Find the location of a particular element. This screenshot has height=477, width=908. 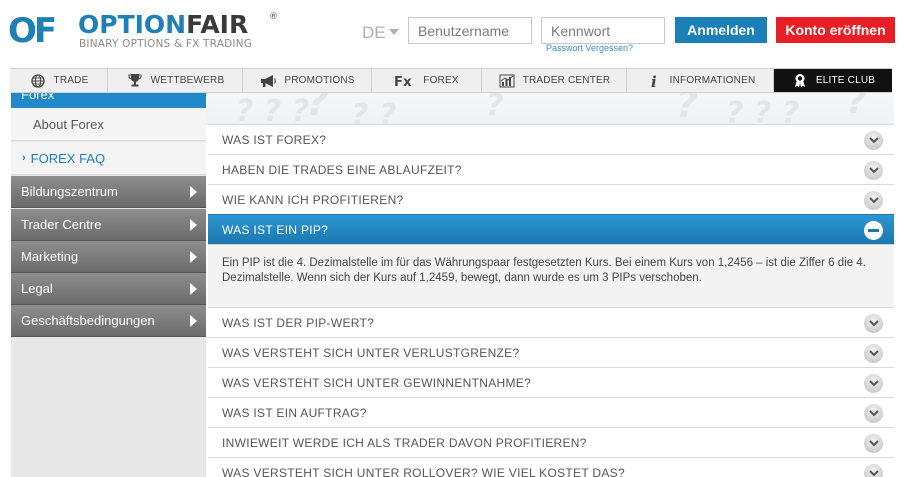

chart-icon is located at coordinates (507, 81).